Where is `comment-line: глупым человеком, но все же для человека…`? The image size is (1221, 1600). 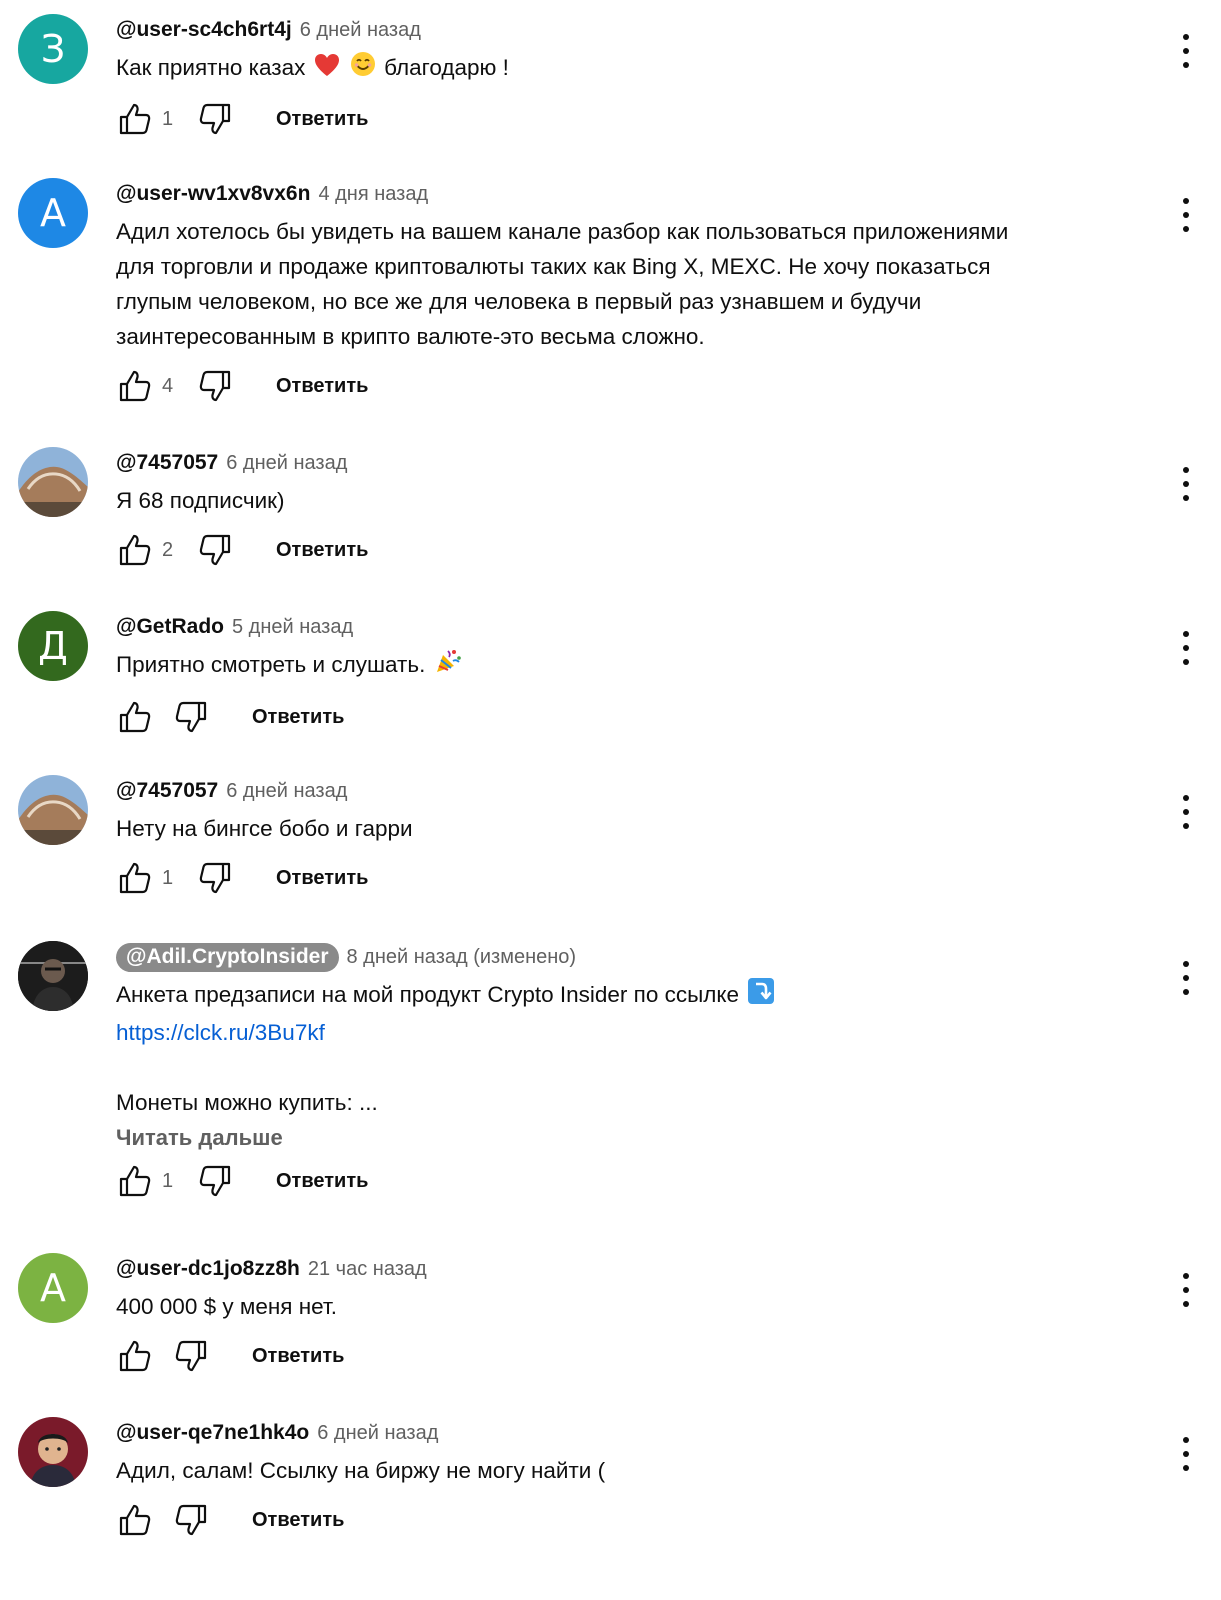
comment-line: глупым человеком, но все же для человека… is located at coordinates (519, 301).